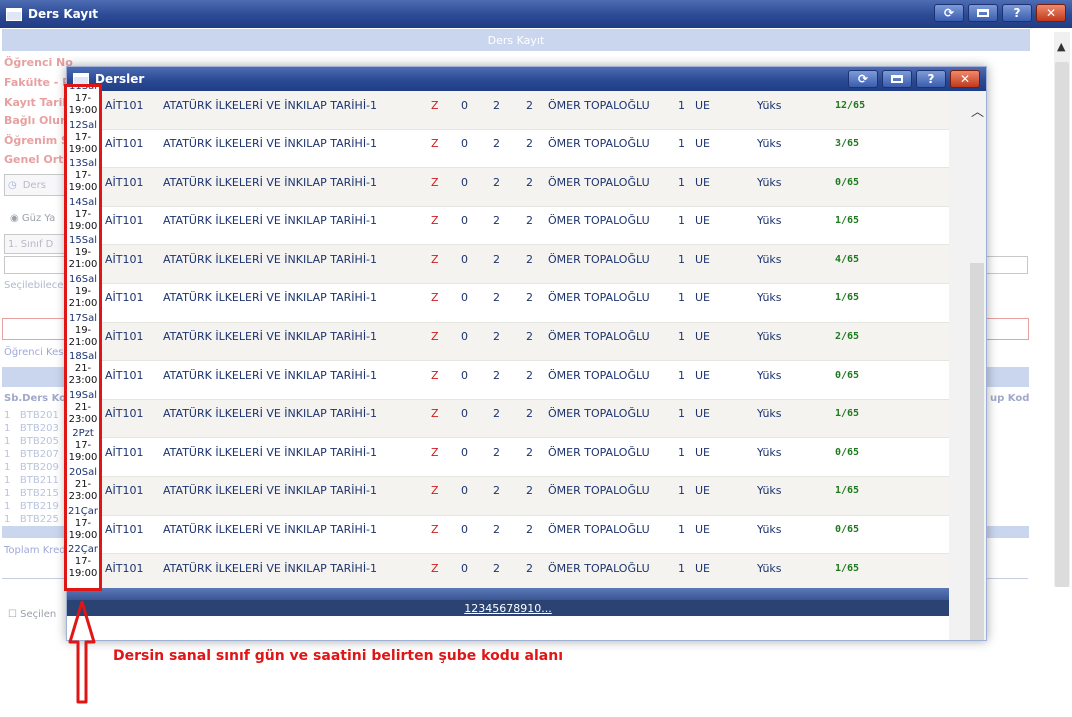  What do you see at coordinates (1017, 13) in the screenshot?
I see `help-button: ?` at bounding box center [1017, 13].